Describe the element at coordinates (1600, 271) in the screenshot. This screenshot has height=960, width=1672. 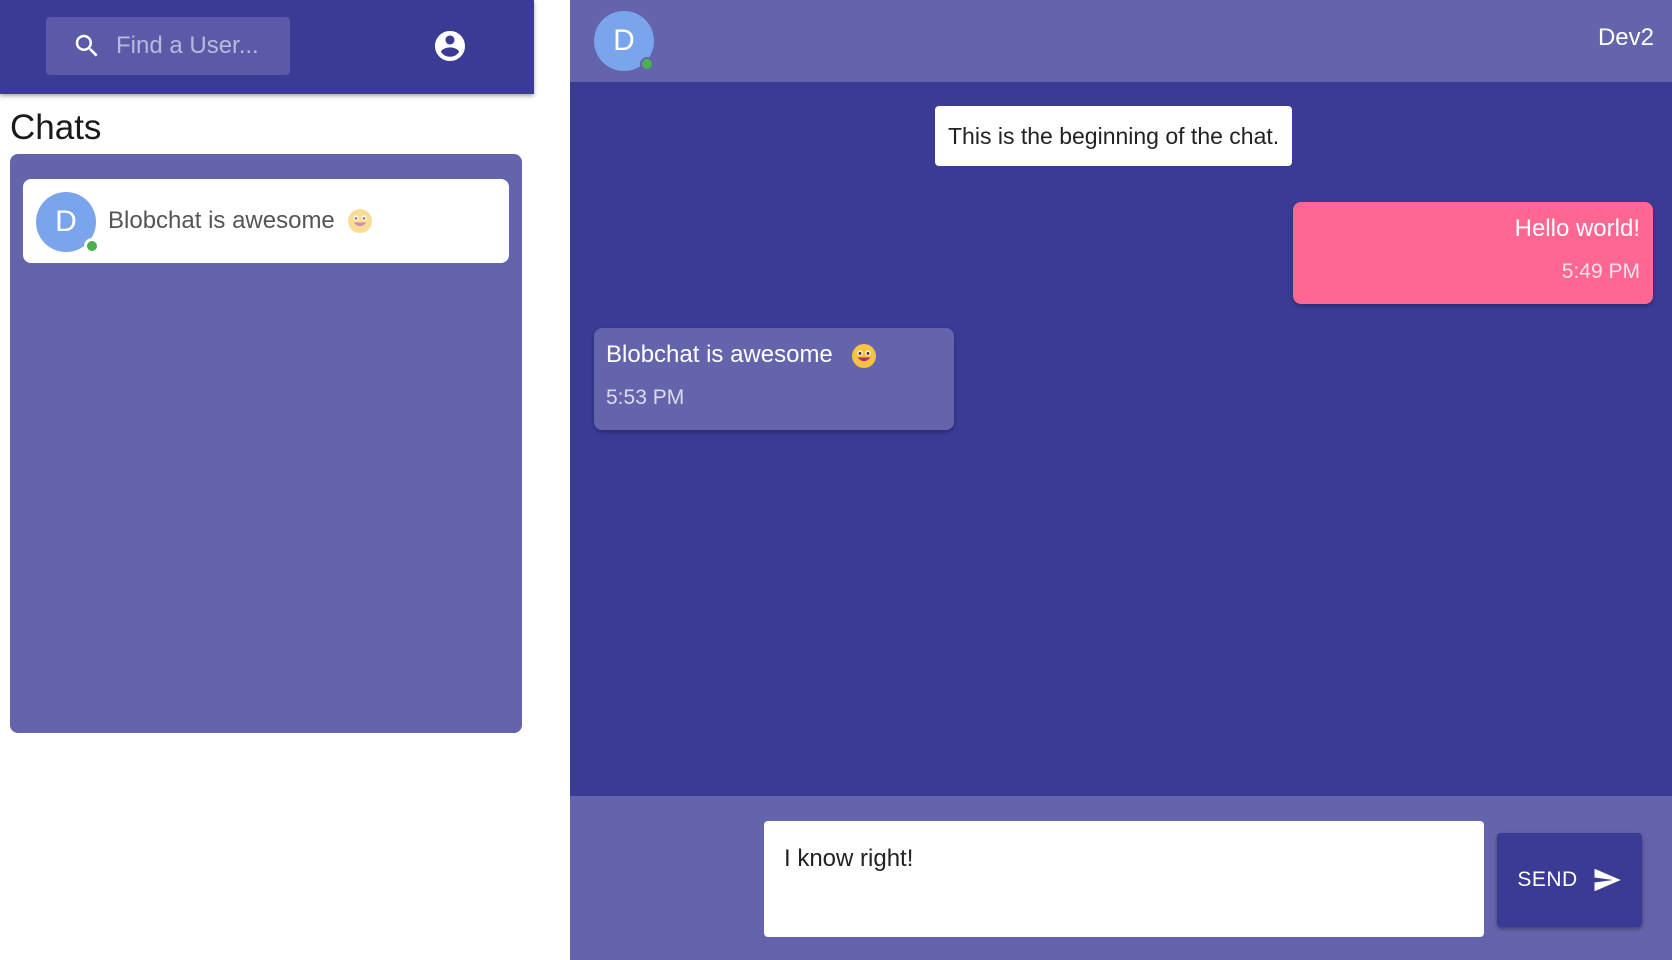
I see `message-timestamp: 5:49 PM` at that location.